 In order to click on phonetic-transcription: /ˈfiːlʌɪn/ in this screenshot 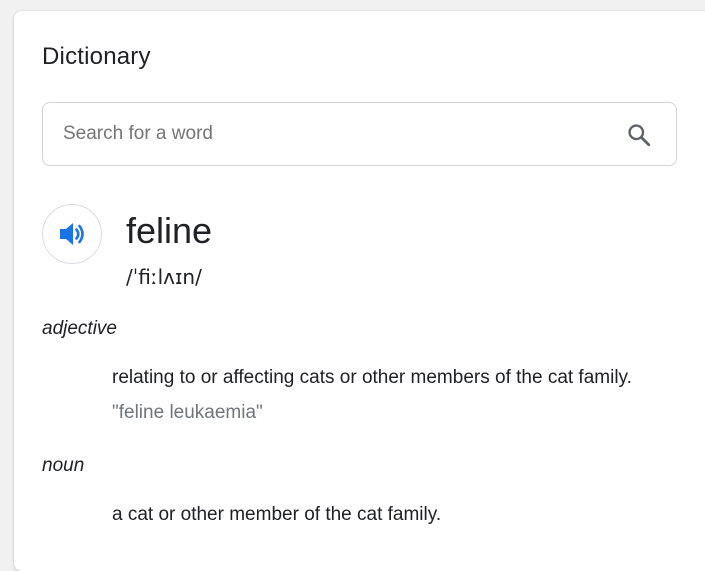, I will do `click(164, 277)`.